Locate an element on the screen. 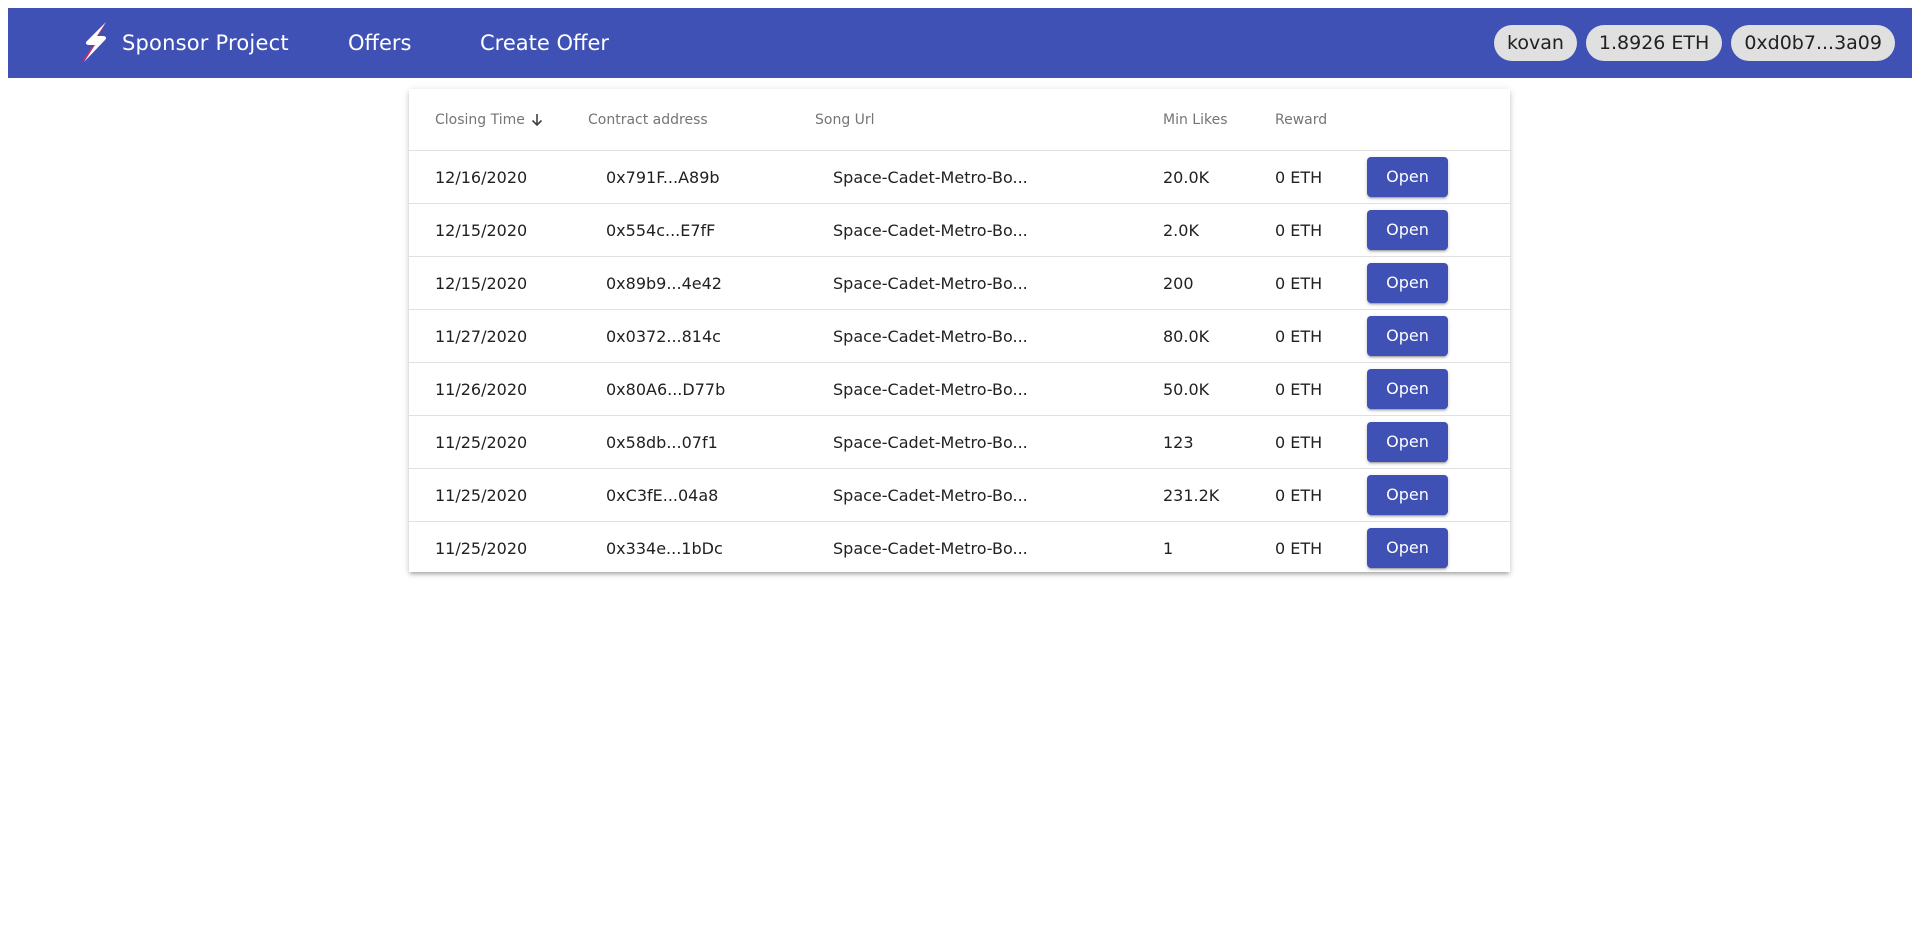  contract-address-cell: 0x334e...1bDc is located at coordinates (664, 548).